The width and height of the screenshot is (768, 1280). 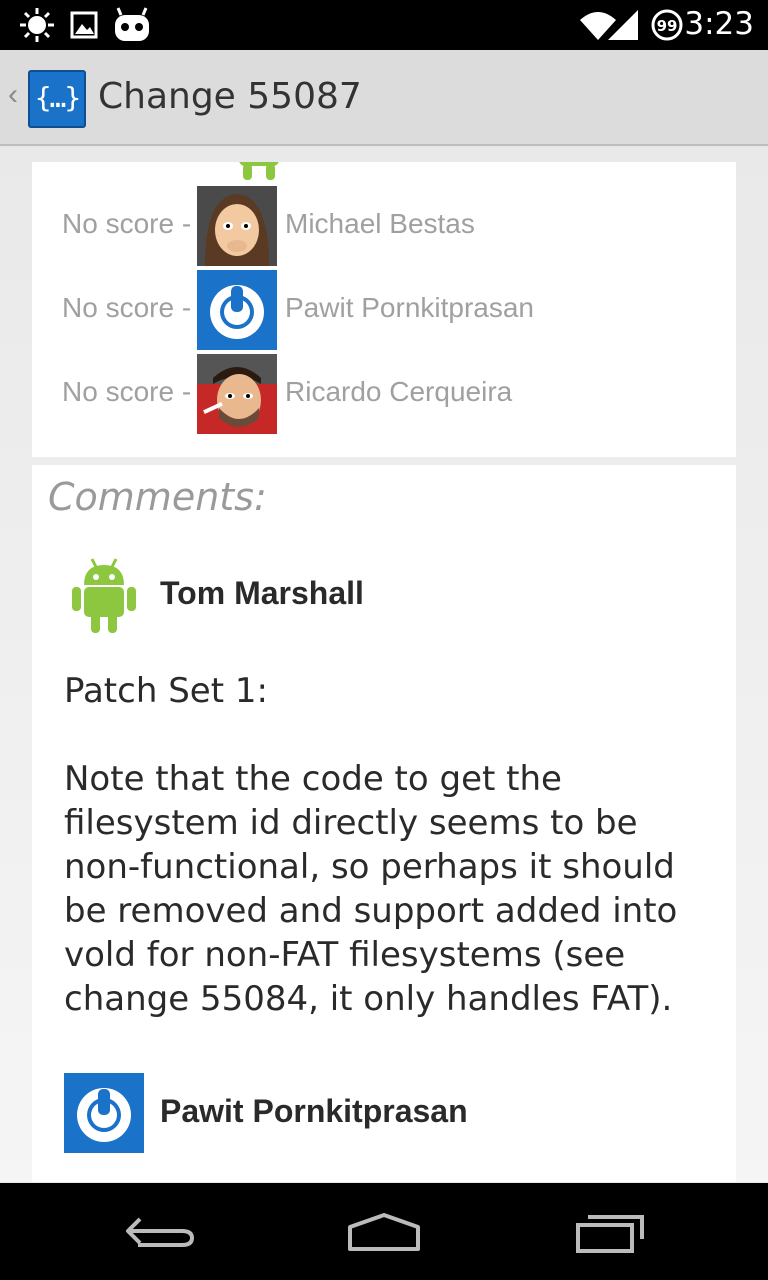 I want to click on svg-text: 99, so click(x=667, y=26).